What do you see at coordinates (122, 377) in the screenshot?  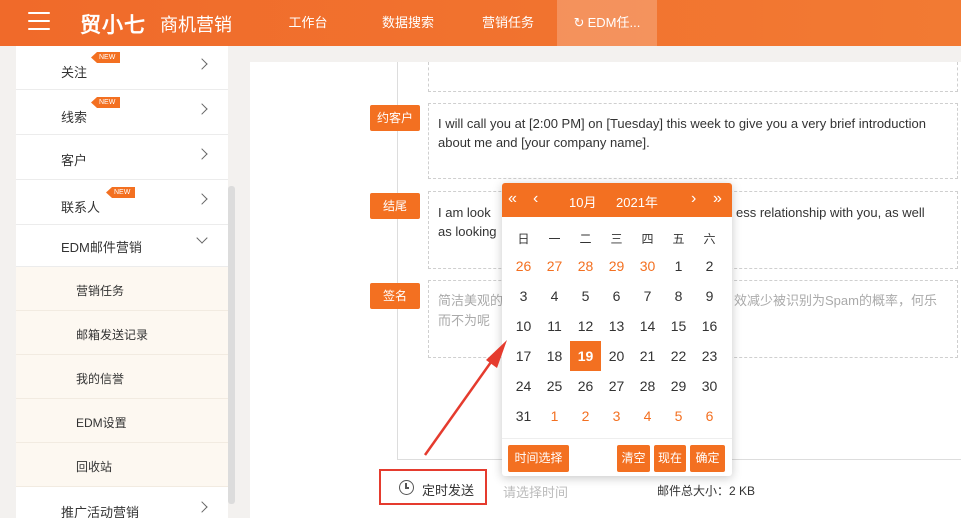 I see `sidebar-subitem-my-reputation: 我的信誉` at bounding box center [122, 377].